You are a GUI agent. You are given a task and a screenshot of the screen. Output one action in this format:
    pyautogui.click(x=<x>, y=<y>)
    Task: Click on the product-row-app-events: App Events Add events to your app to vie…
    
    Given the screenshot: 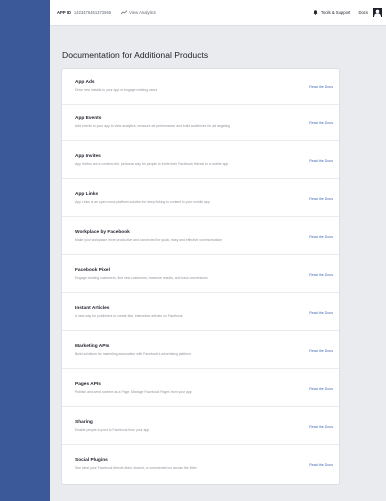 What is the action you would take?
    pyautogui.click(x=200, y=123)
    